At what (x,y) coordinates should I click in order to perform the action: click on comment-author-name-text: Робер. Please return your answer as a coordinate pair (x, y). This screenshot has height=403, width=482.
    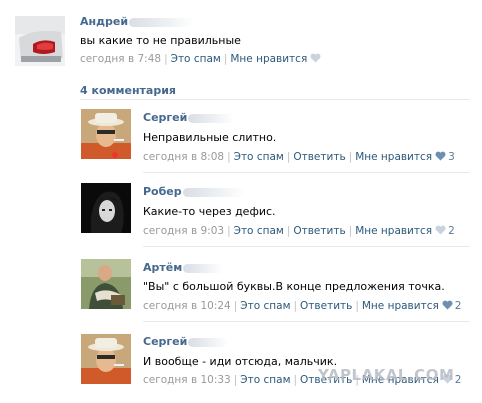
    Looking at the image, I should click on (162, 191).